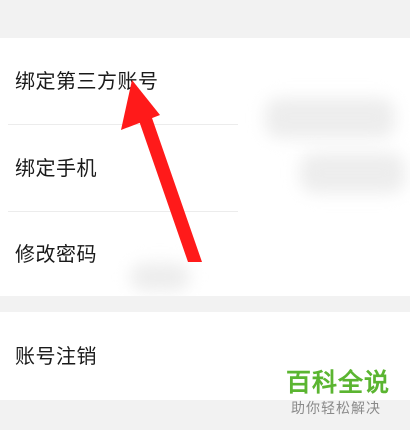  Describe the element at coordinates (338, 382) in the screenshot. I see `watermark-title: 百科全说` at that location.